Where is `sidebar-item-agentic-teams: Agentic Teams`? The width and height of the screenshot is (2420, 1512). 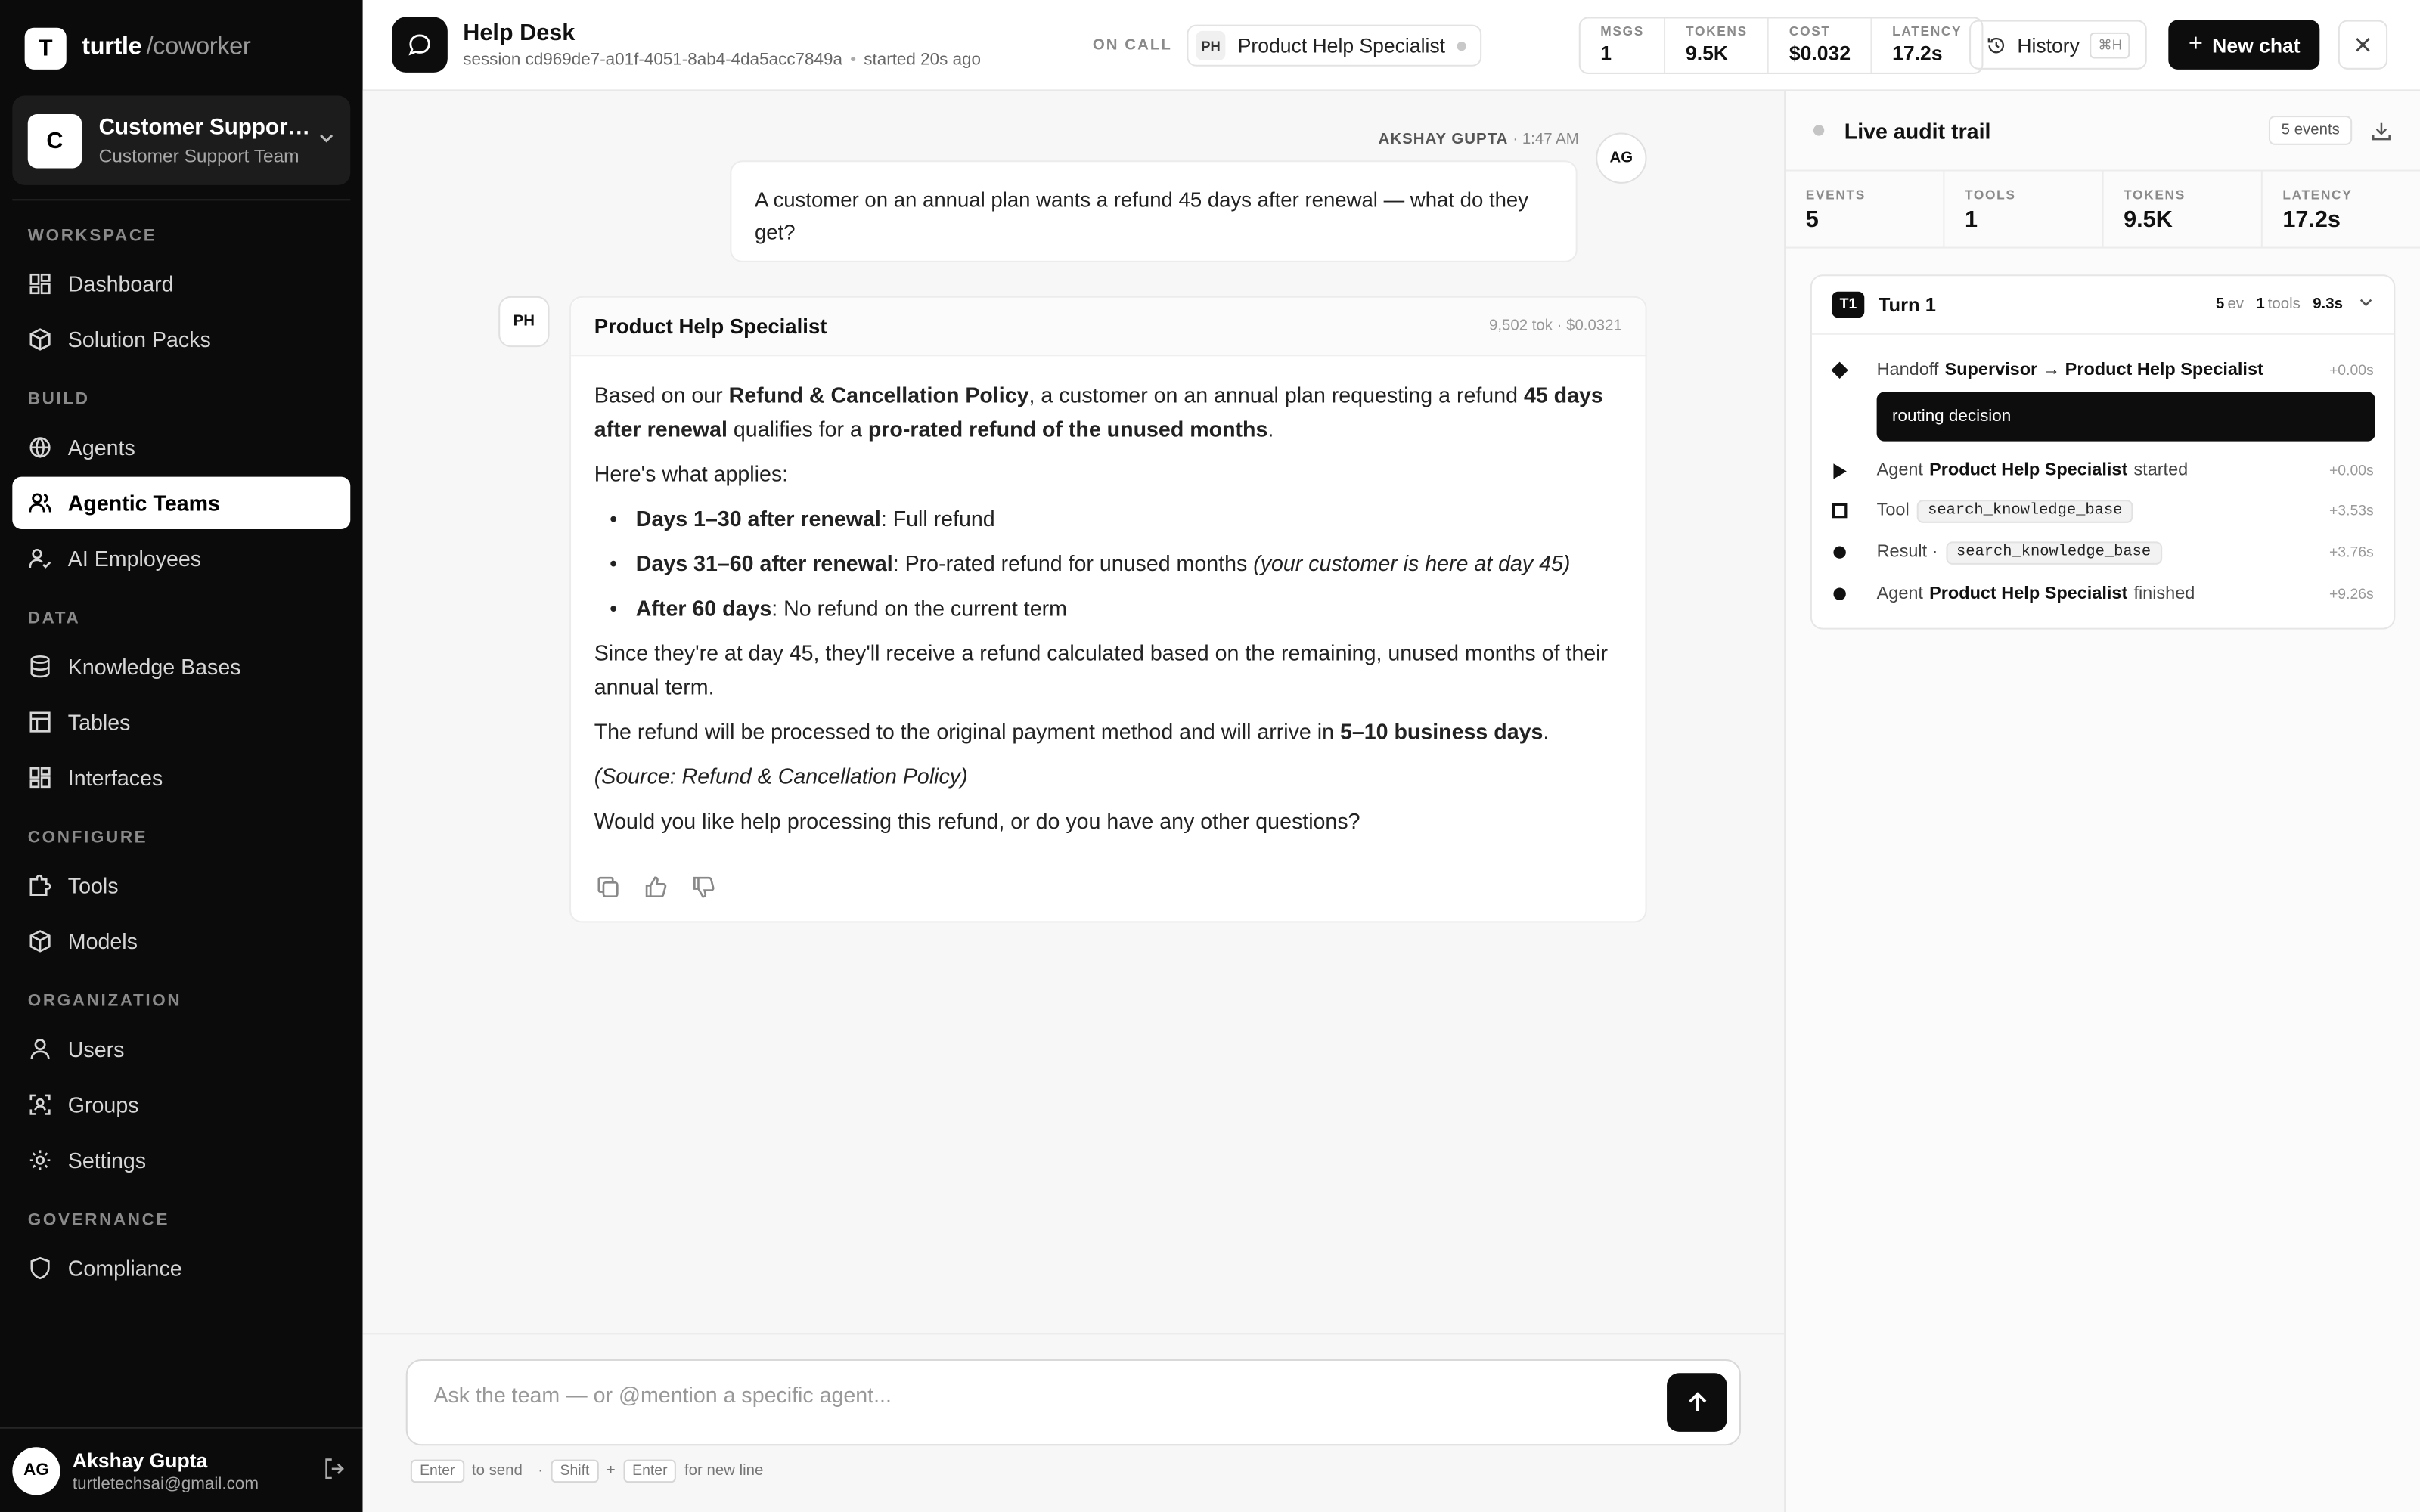 sidebar-item-agentic-teams: Agentic Teams is located at coordinates (181, 503).